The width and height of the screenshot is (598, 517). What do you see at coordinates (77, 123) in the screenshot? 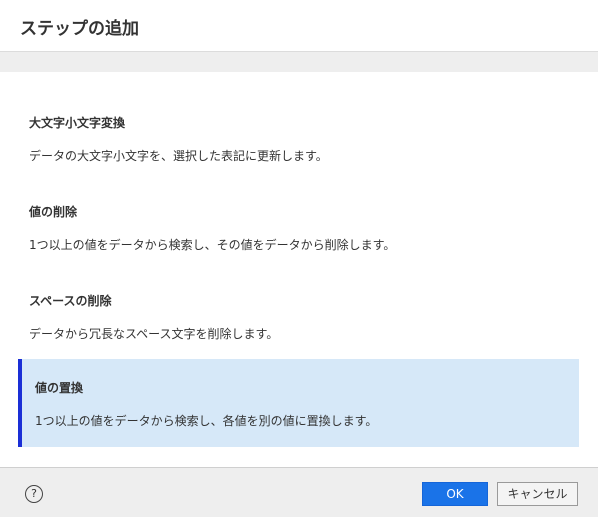
I see `step-name: 大文字小文字変換` at bounding box center [77, 123].